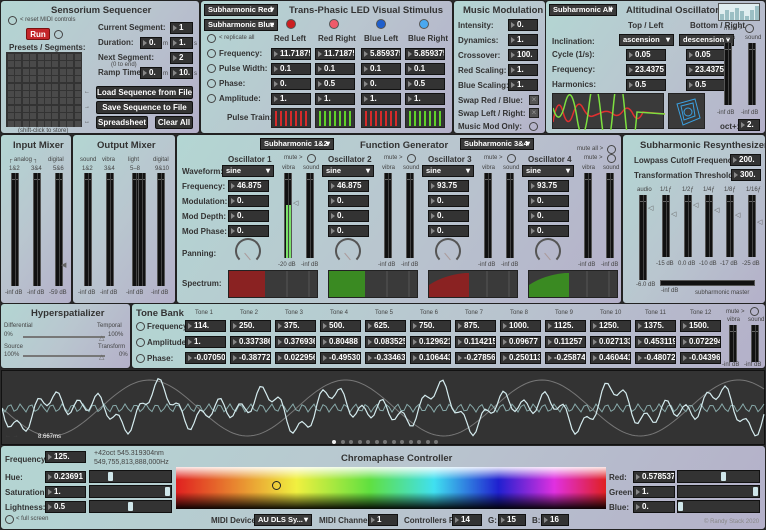  I want to click on saturation-field: 1., so click(65, 492).